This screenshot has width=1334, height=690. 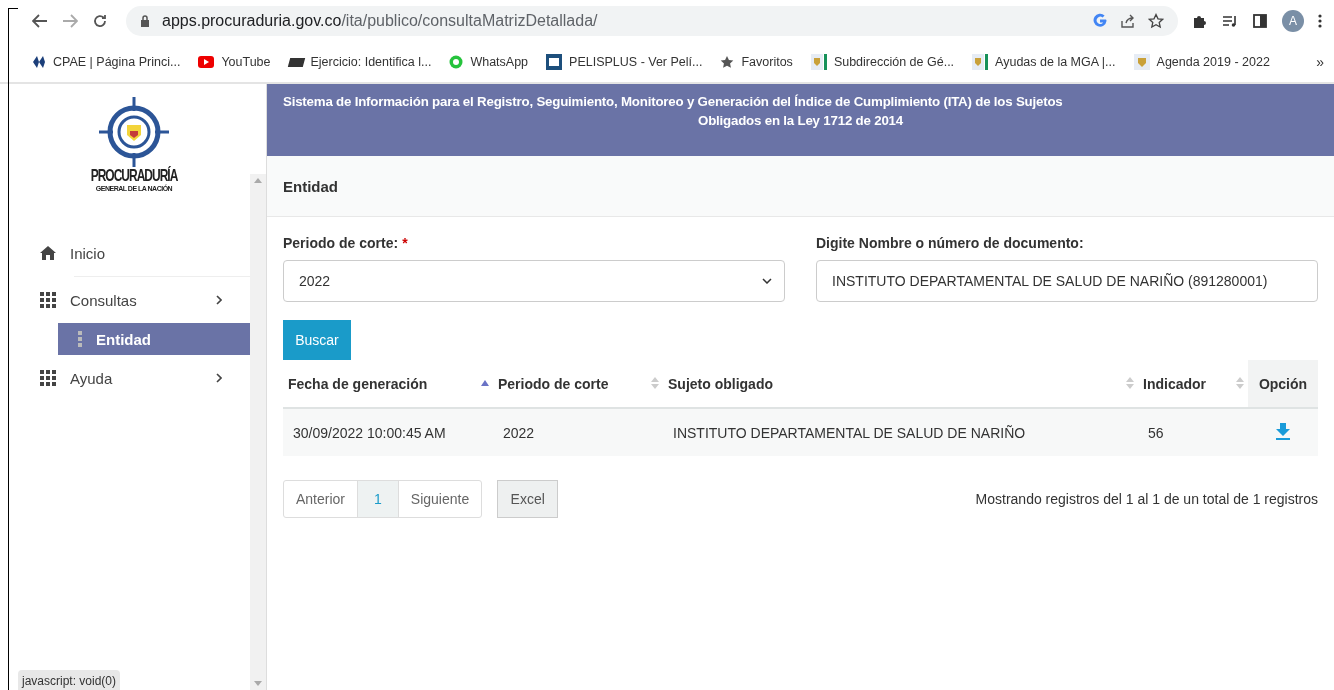 I want to click on table-cell: 2022, so click(x=578, y=432).